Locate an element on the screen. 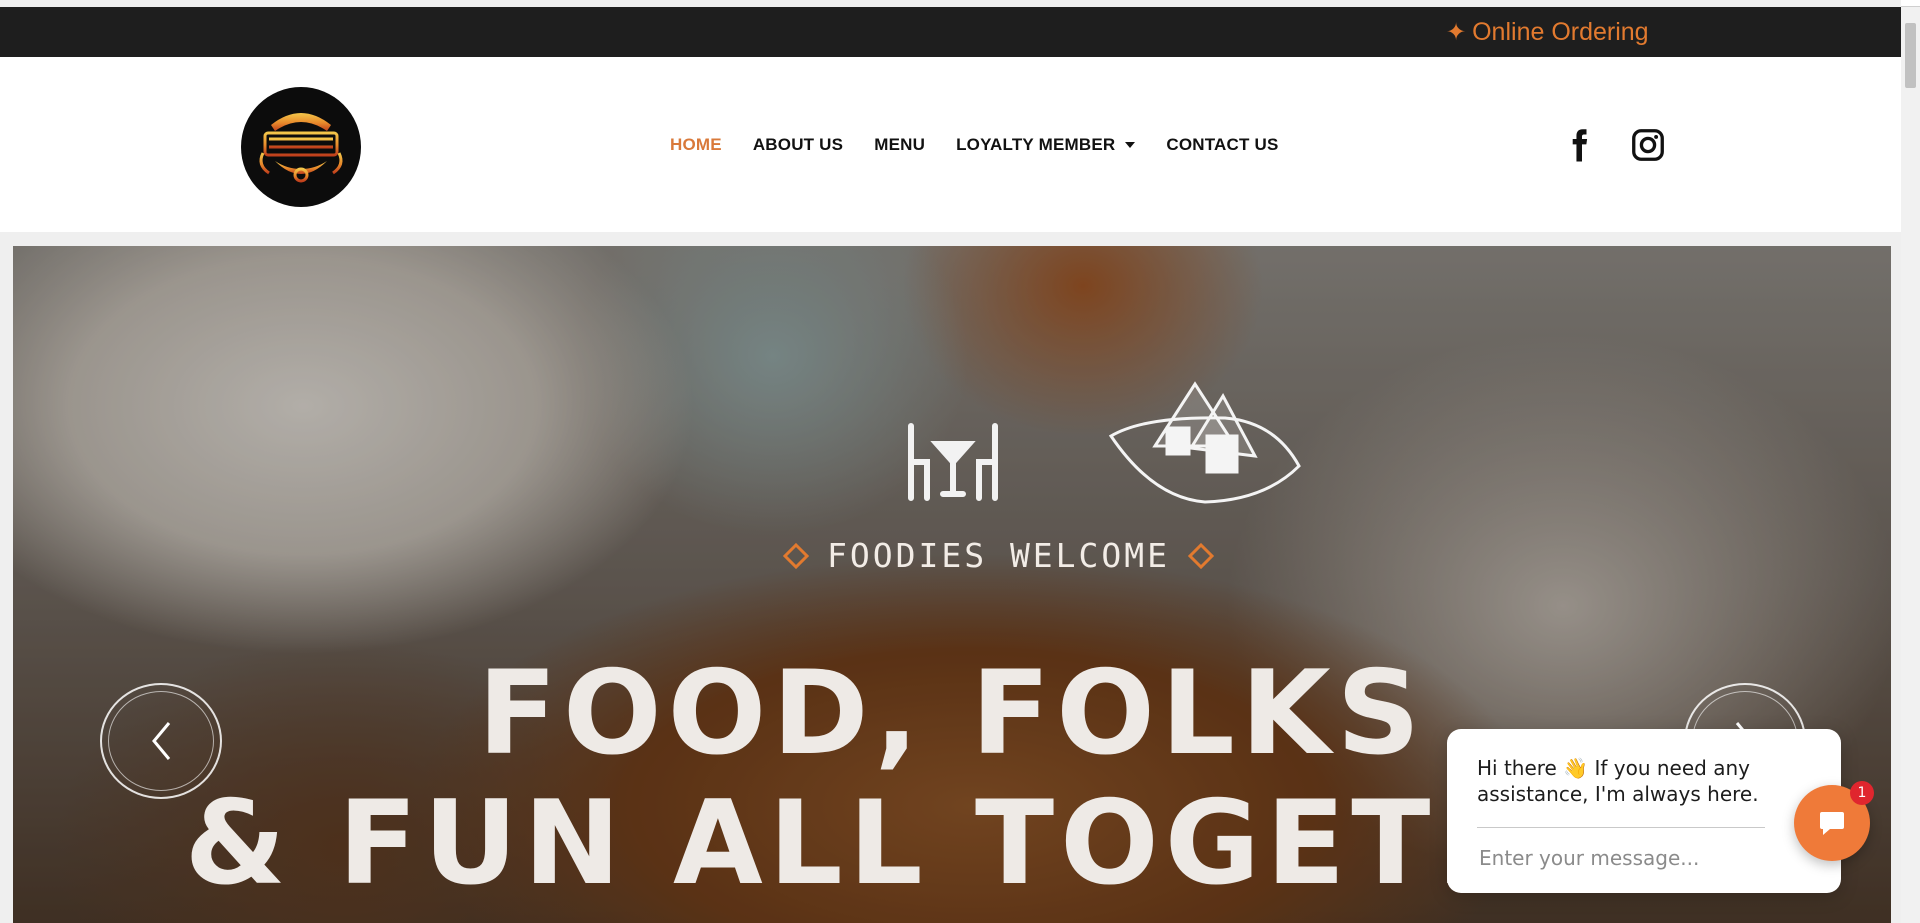 The image size is (1920, 923). logo is located at coordinates (301, 147).